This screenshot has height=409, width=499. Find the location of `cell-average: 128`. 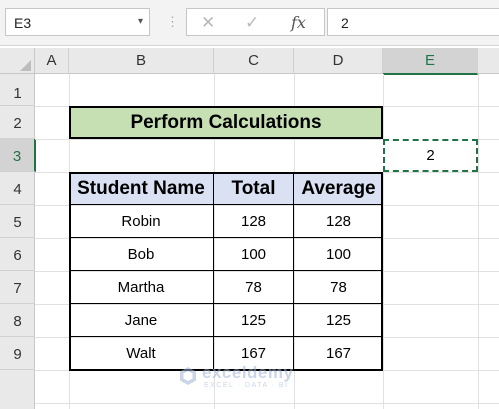

cell-average: 128 is located at coordinates (338, 221).